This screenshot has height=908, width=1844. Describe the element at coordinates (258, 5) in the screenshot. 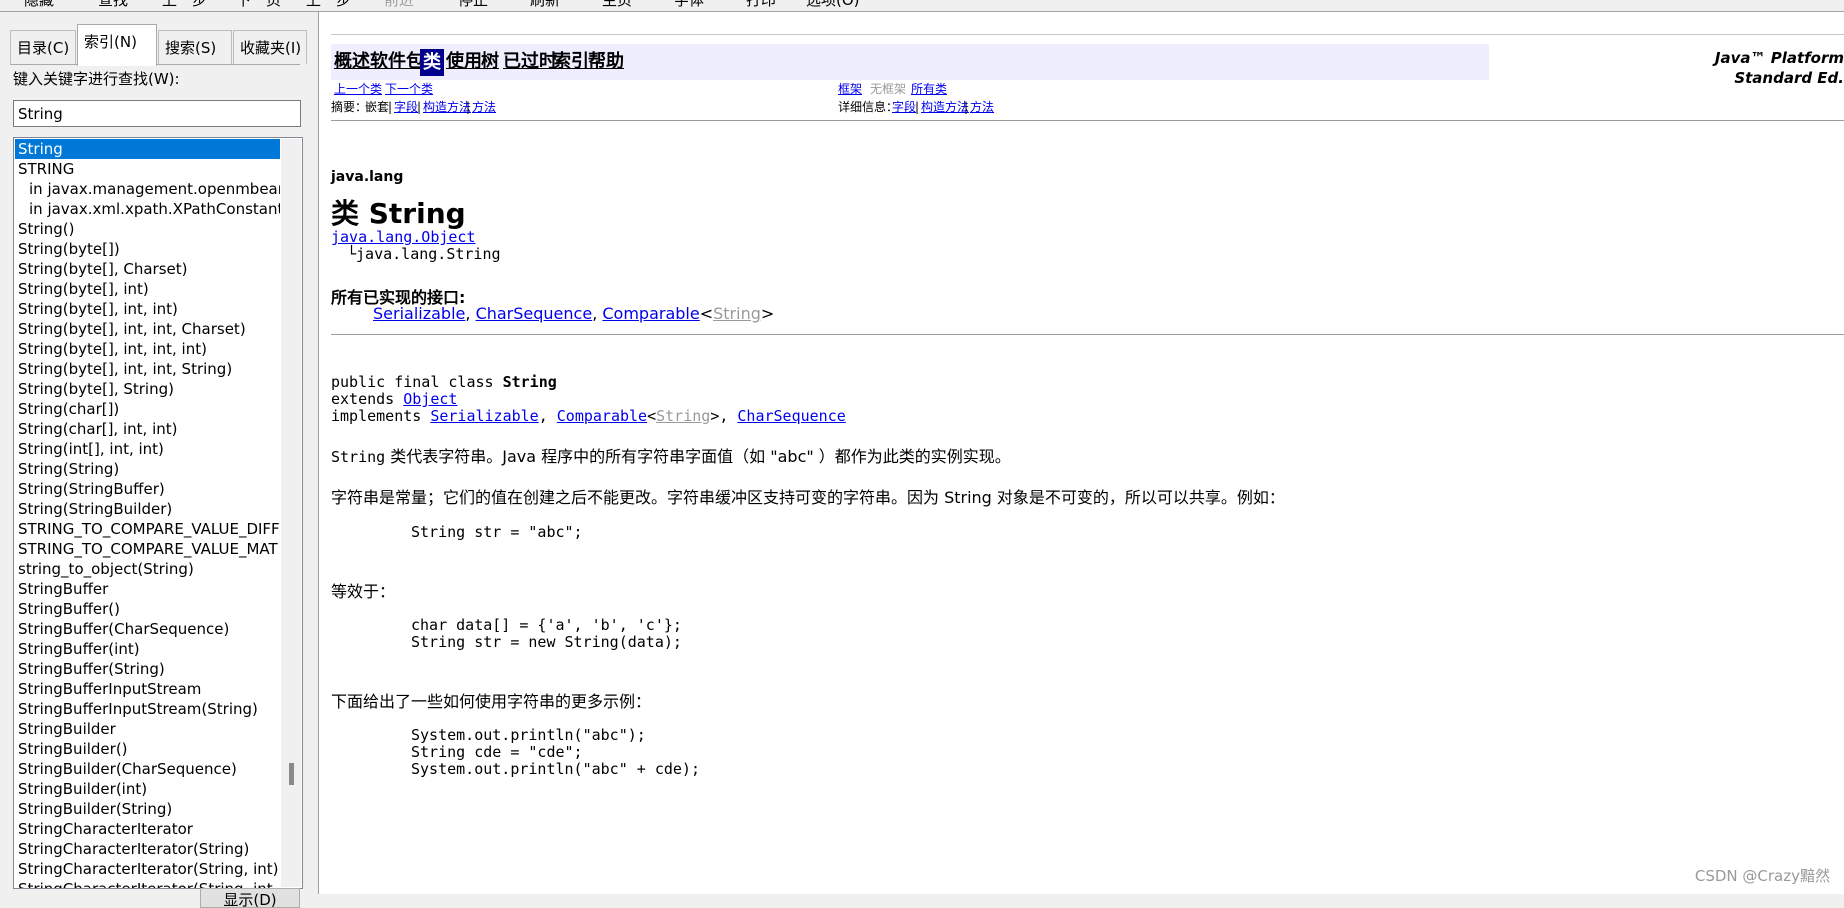

I see `next-page-button: 下一页` at that location.